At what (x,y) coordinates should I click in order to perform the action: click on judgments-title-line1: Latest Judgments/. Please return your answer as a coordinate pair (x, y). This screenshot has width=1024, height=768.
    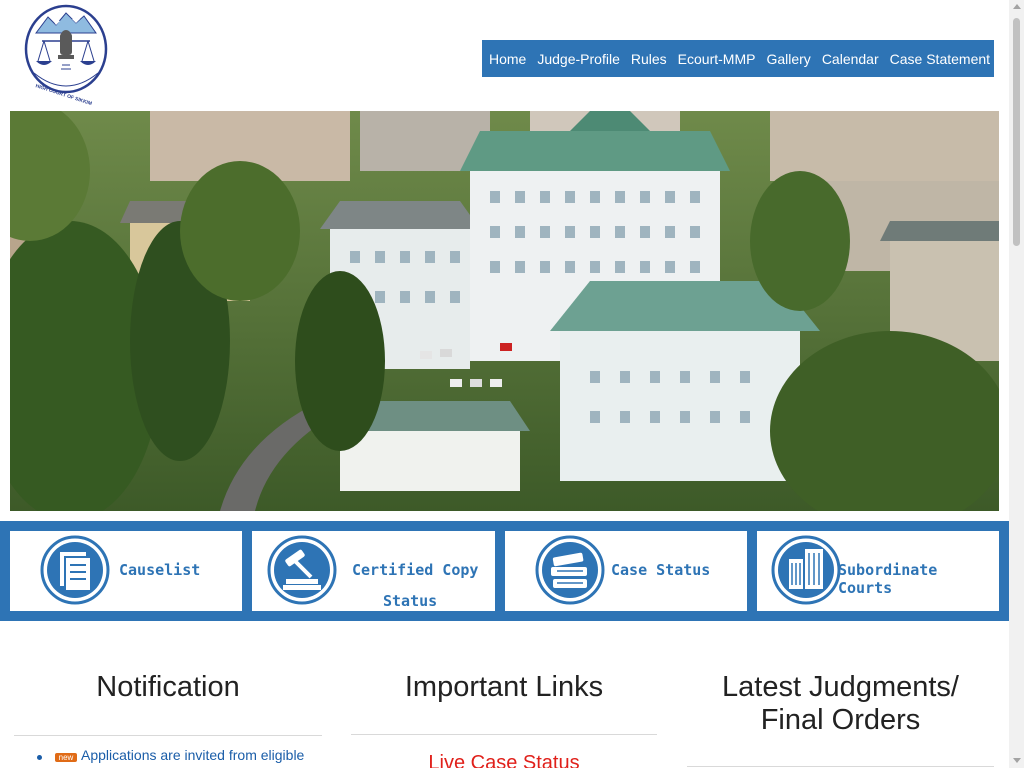
    Looking at the image, I should click on (840, 687).